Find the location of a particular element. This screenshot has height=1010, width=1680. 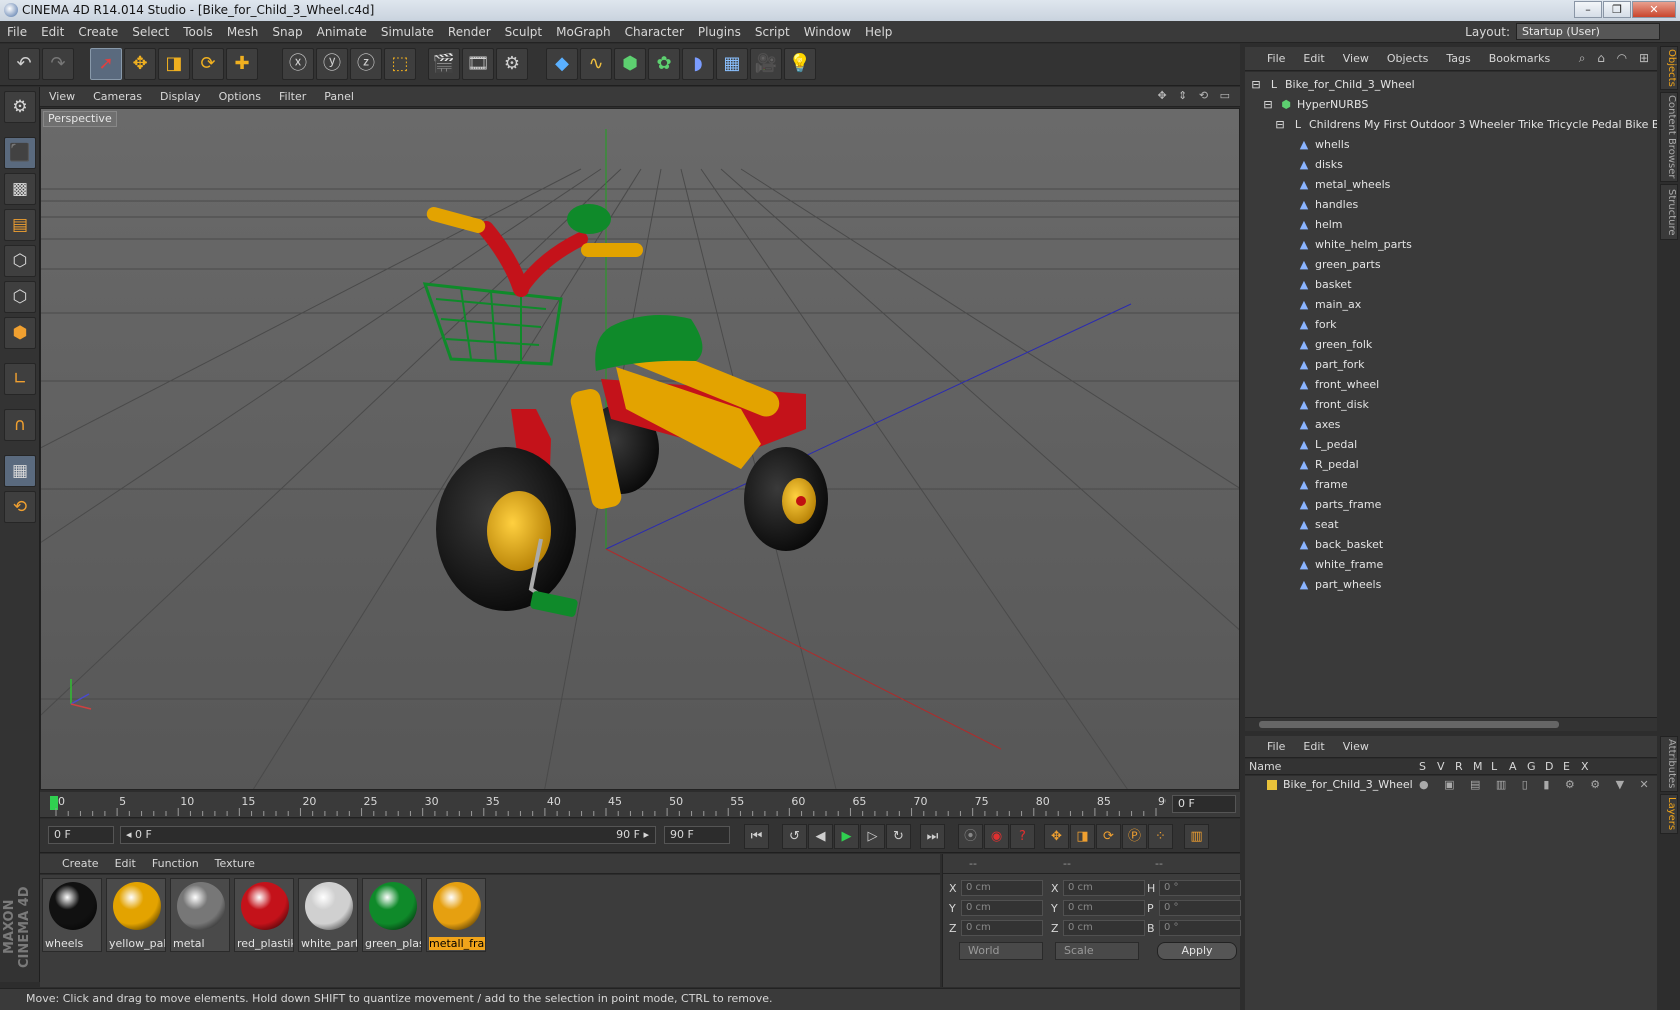

size-mode-dropdown: Scale is located at coordinates (1097, 951).